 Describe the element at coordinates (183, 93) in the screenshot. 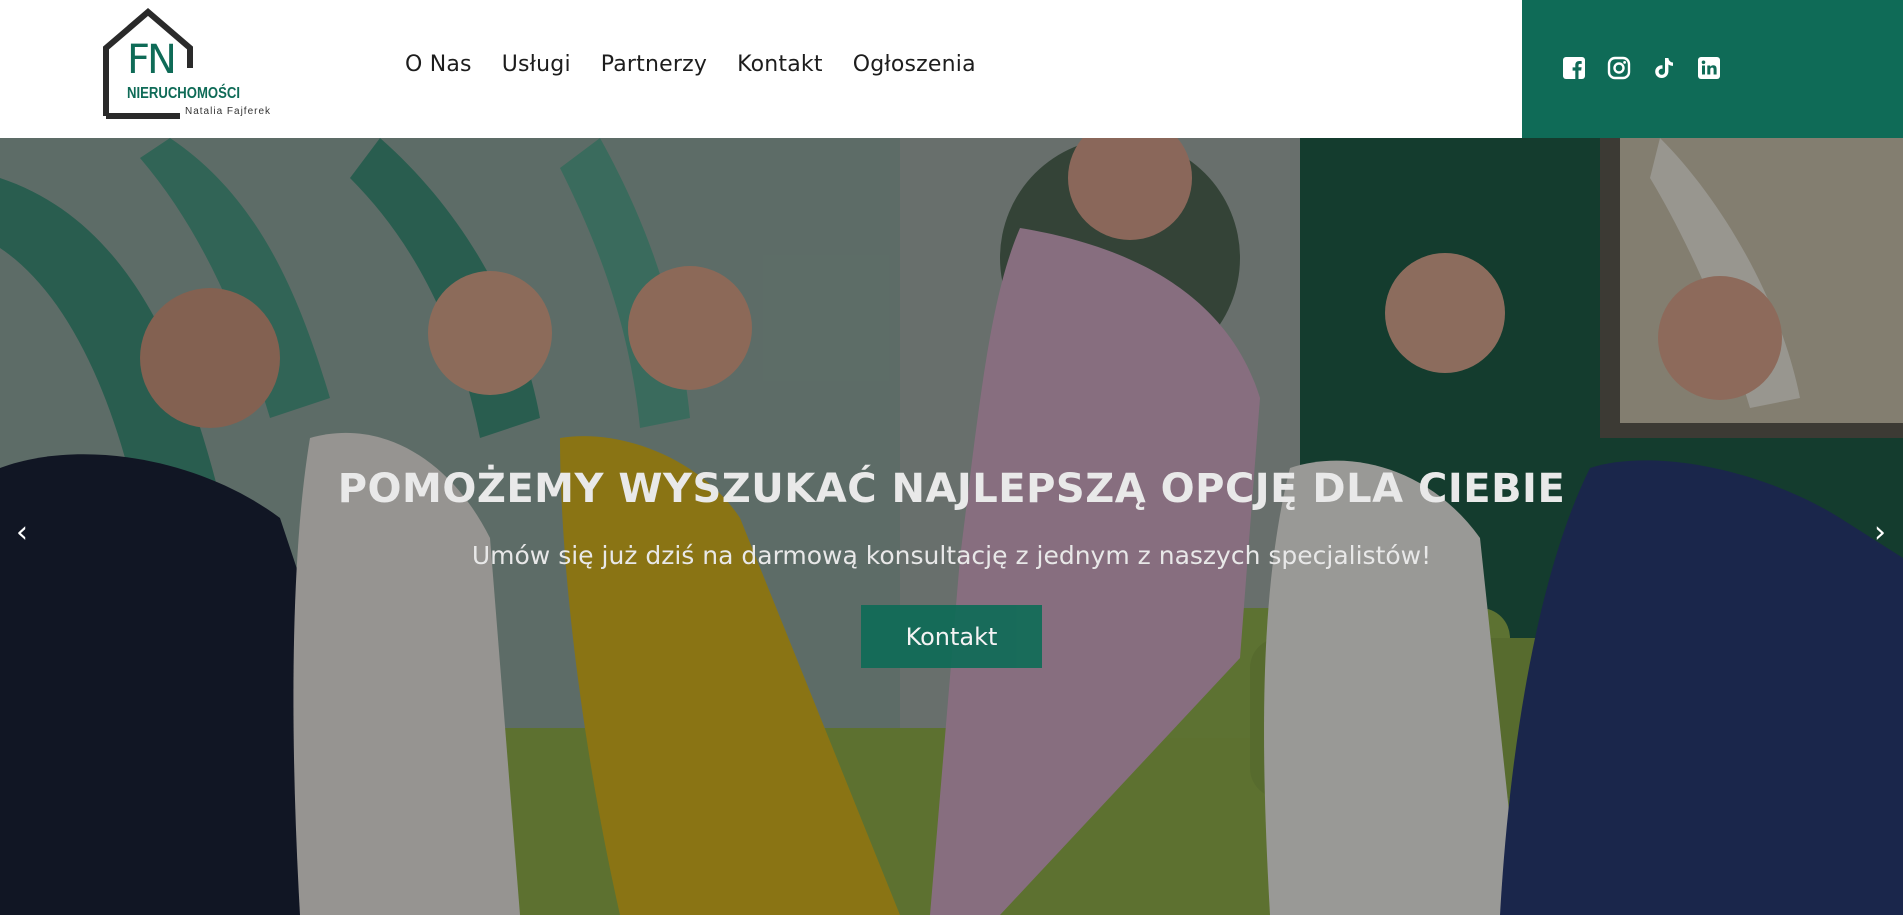

I see `logo-brand: NIERUCHOMOŚCI` at that location.